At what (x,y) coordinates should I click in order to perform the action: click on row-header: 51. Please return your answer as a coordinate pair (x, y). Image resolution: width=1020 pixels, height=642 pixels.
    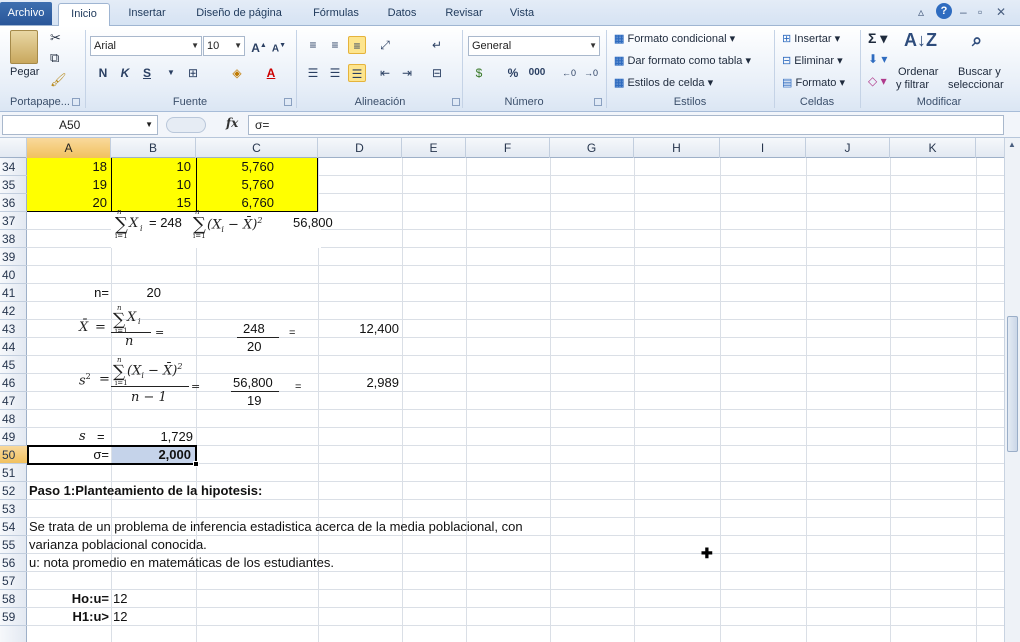
    Looking at the image, I should click on (13, 473).